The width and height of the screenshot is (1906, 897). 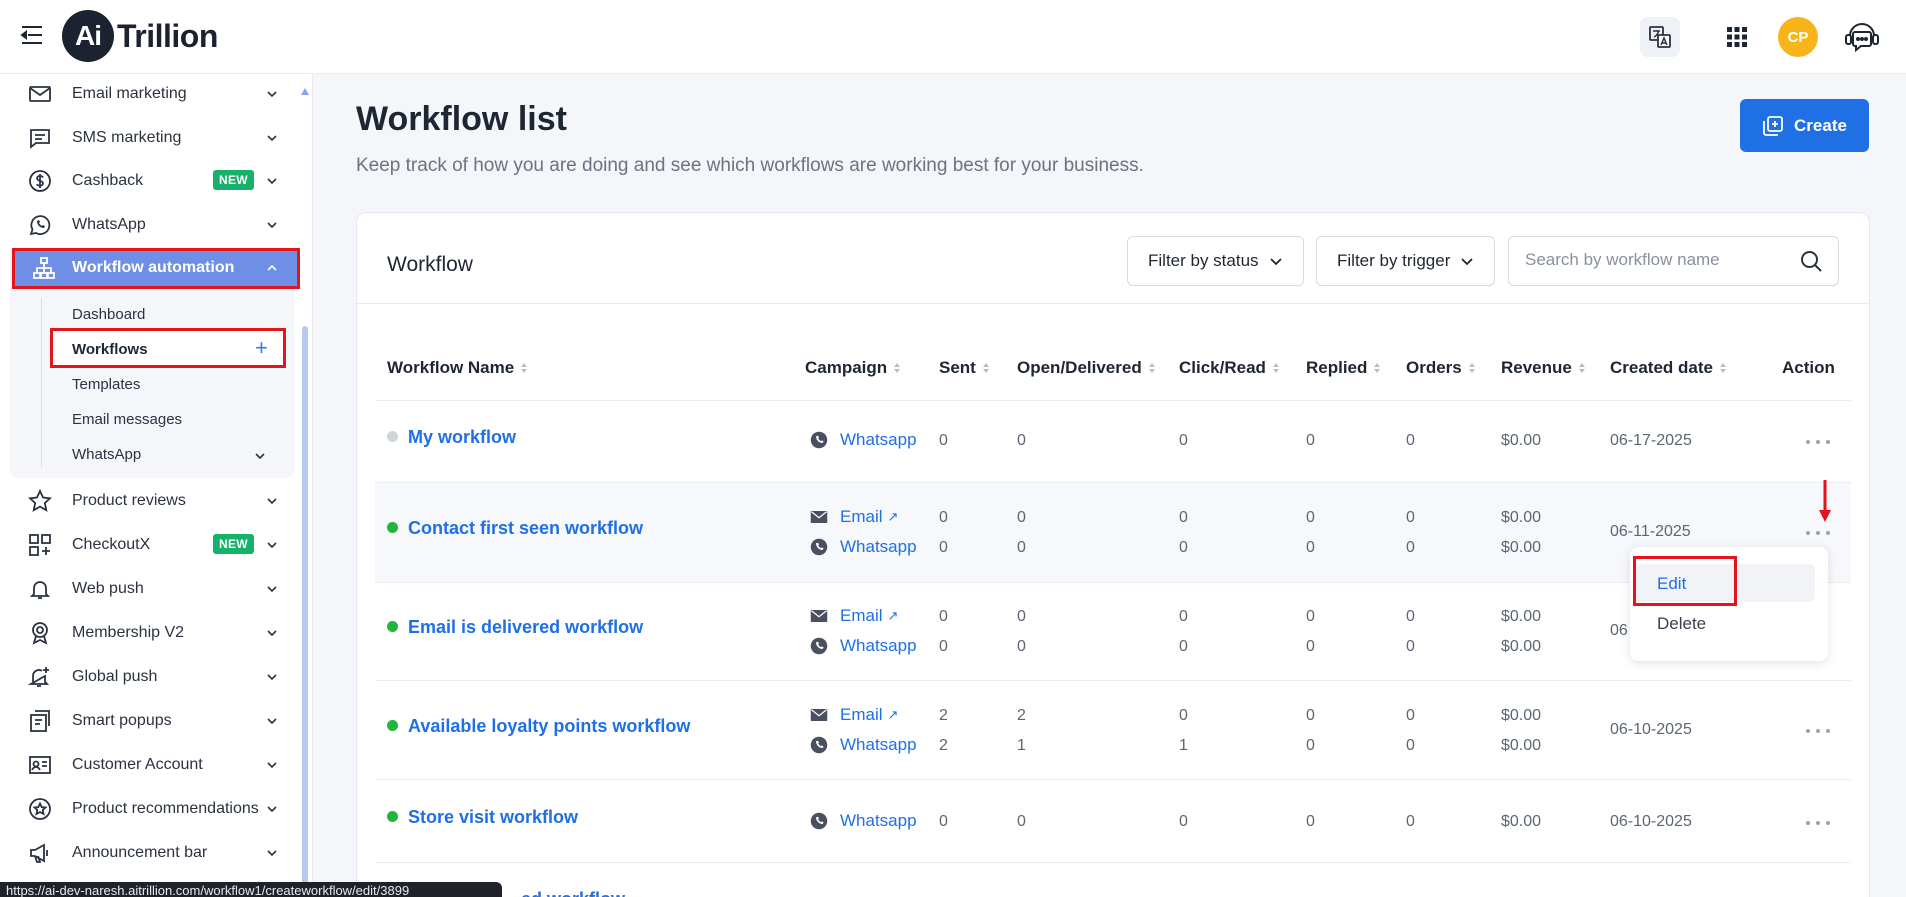 What do you see at coordinates (1113, 680) in the screenshot?
I see `row-divider` at bounding box center [1113, 680].